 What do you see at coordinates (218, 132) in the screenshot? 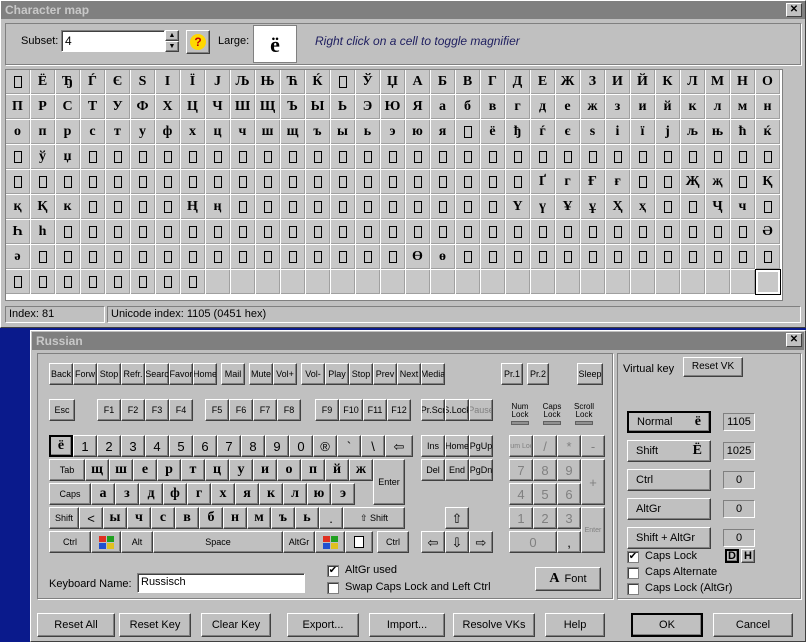
I see `char-cell: ц` at bounding box center [218, 132].